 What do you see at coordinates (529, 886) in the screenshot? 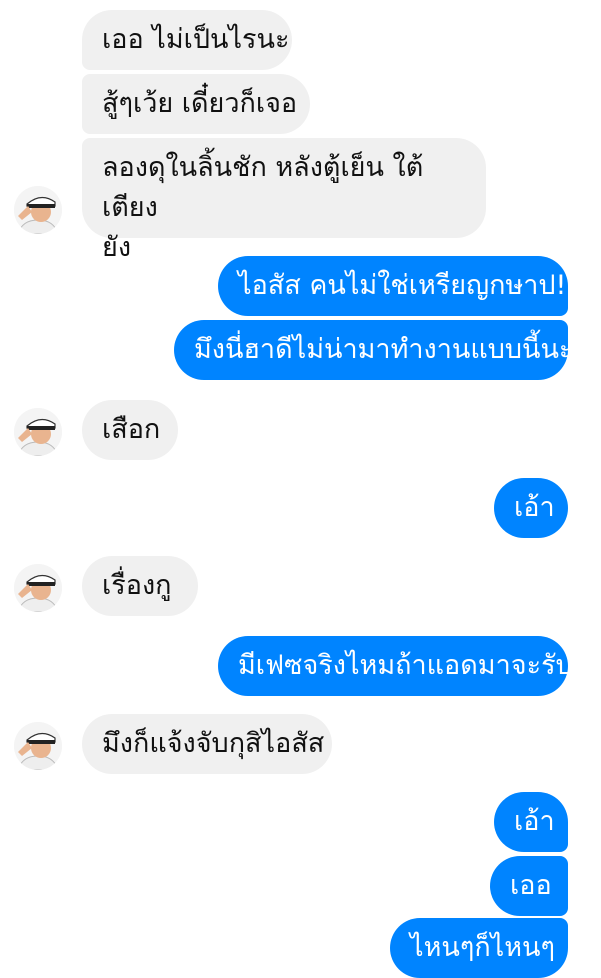
I see `outgoing-message: เออ` at bounding box center [529, 886].